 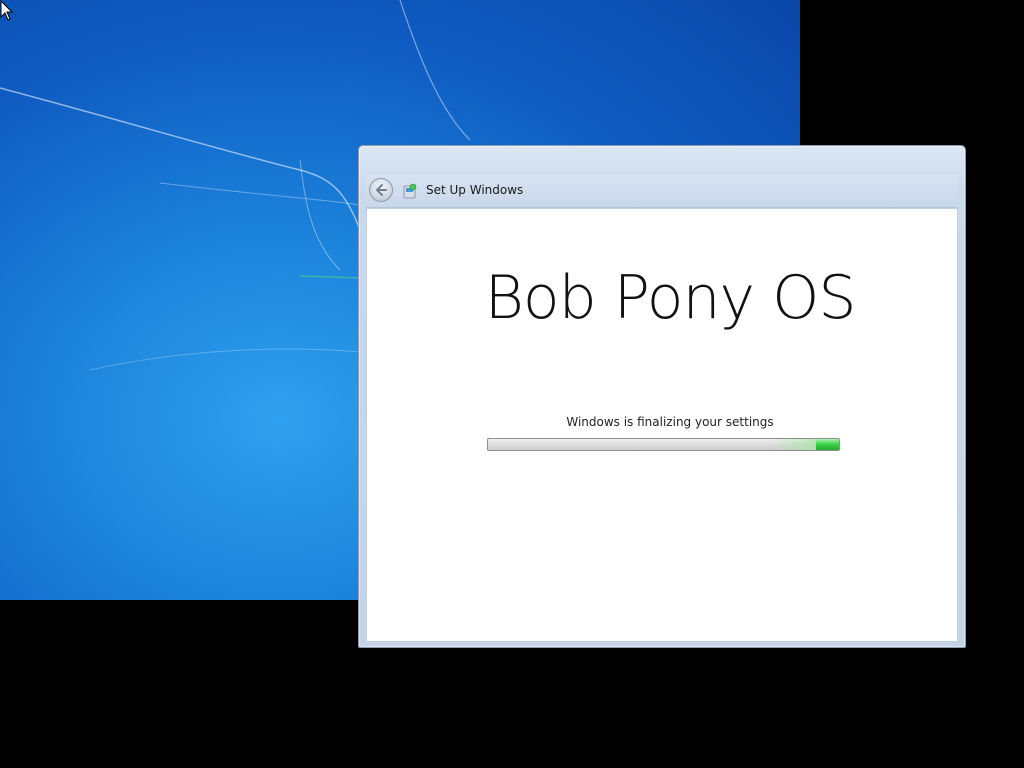 I want to click on arrow-cursor-icon, so click(x=7, y=10).